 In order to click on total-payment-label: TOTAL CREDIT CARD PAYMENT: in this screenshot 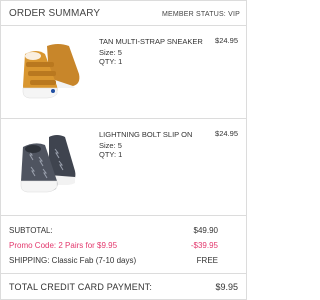, I will do `click(81, 287)`.